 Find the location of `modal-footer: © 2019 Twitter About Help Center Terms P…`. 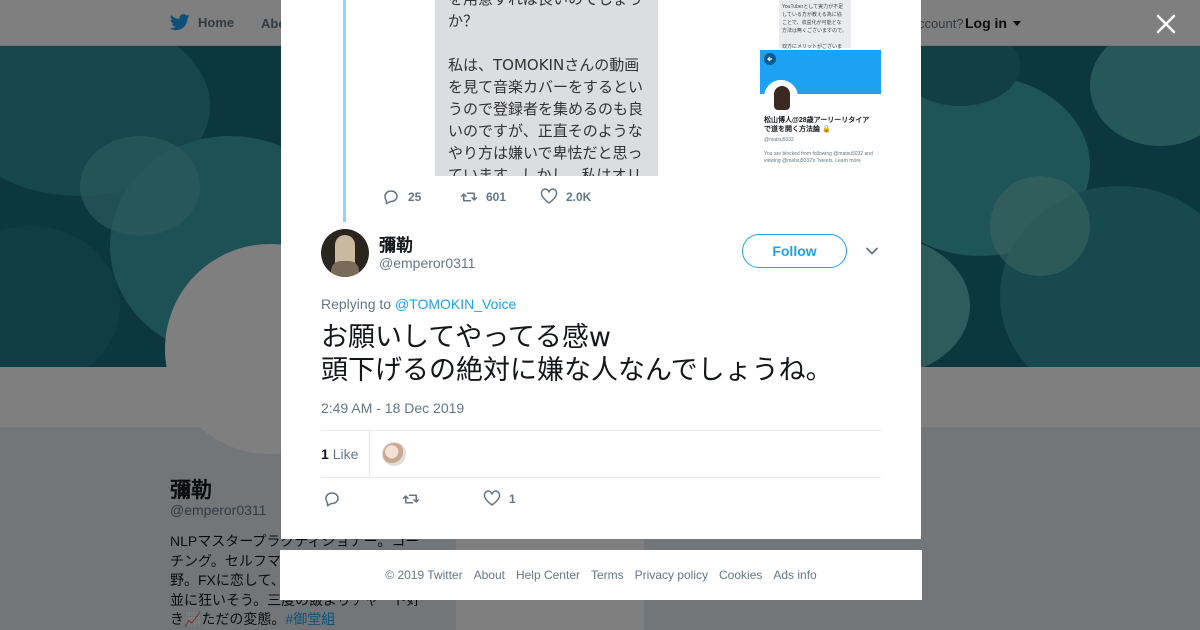

modal-footer: © 2019 Twitter About Help Center Terms P… is located at coordinates (601, 575).